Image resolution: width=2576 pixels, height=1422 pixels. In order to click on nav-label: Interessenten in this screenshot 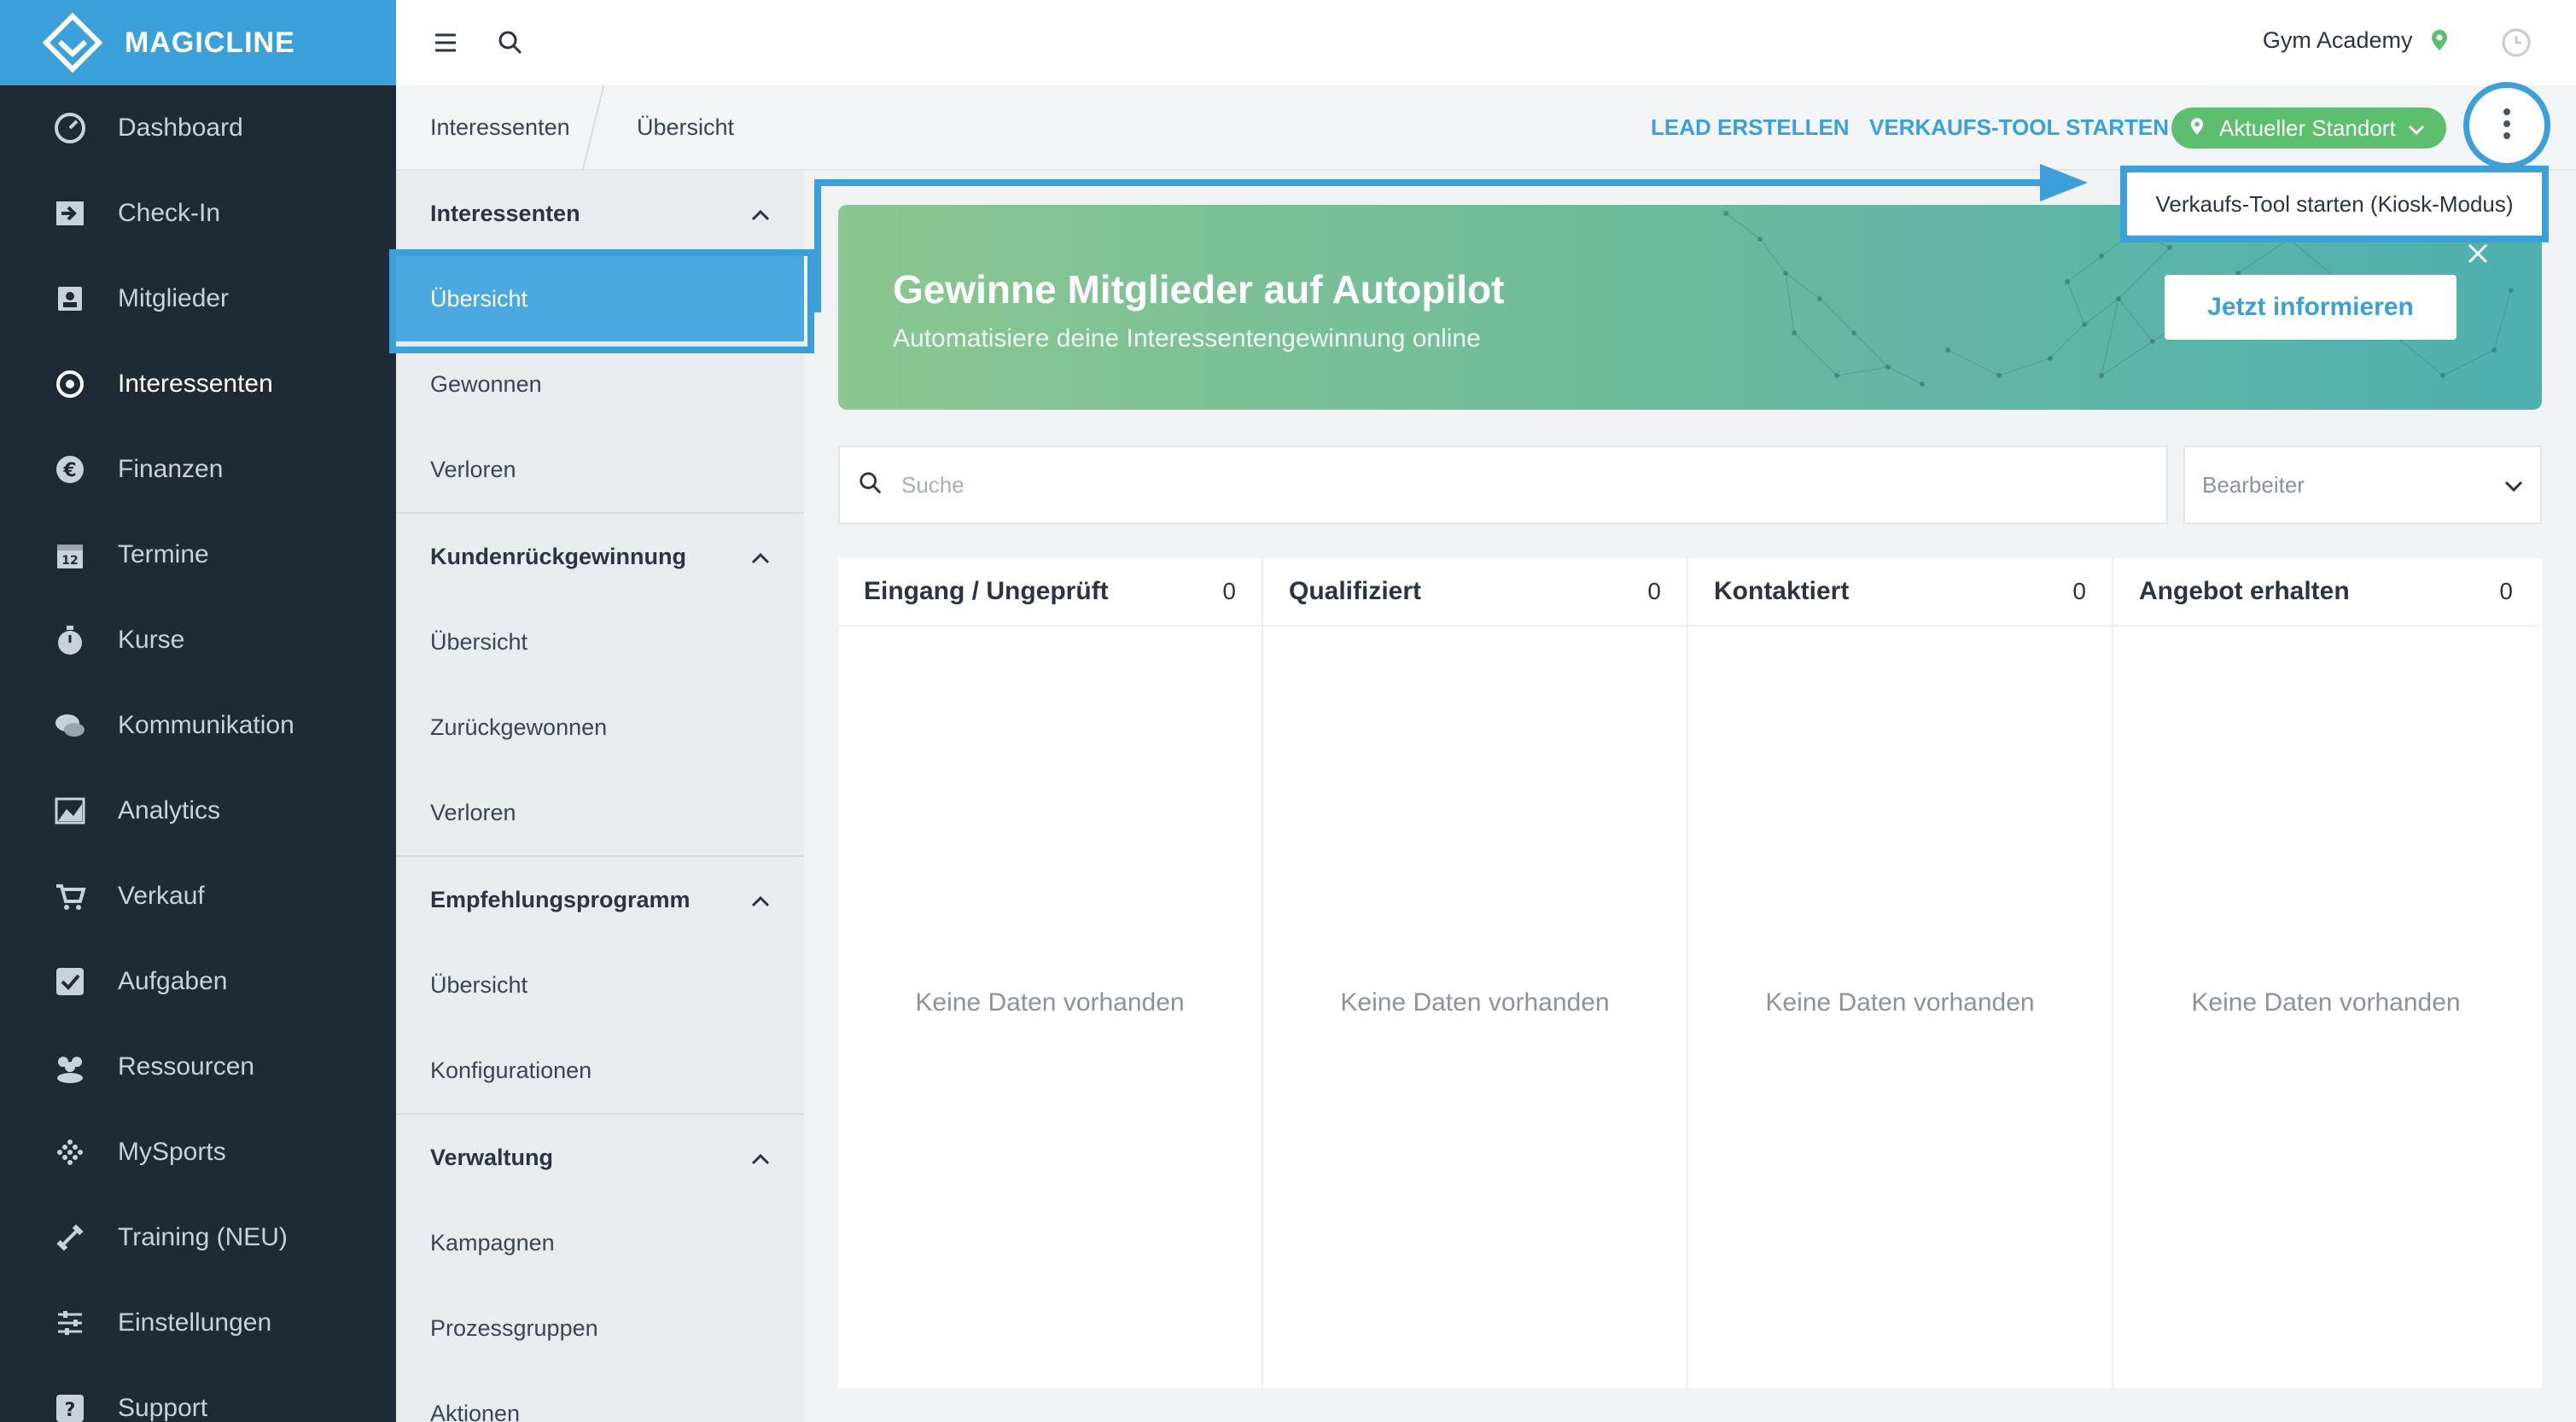, I will do `click(195, 384)`.